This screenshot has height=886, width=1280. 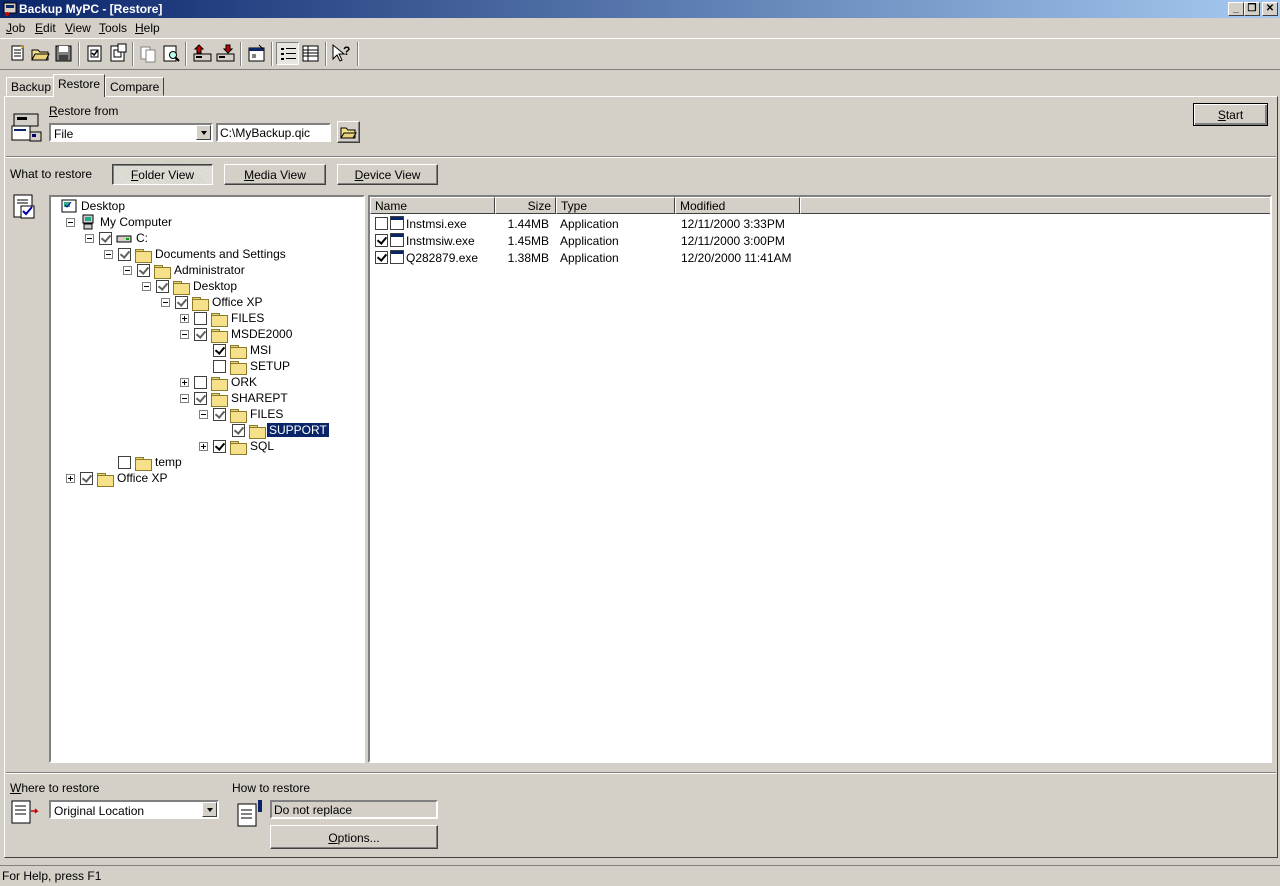 What do you see at coordinates (207, 270) in the screenshot?
I see `tree-node: Administrator` at bounding box center [207, 270].